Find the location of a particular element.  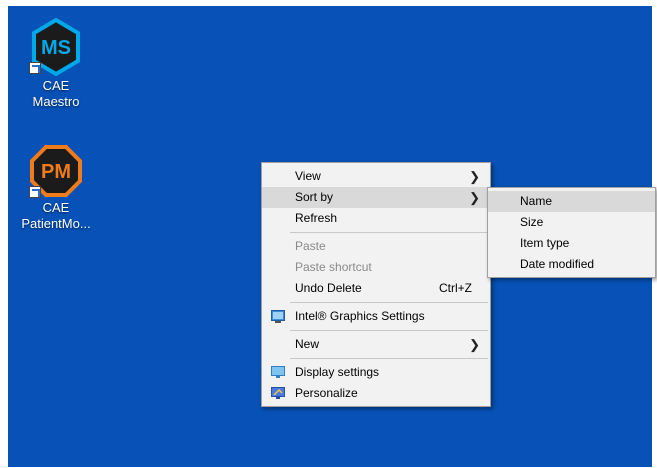

menu-item-new: New ❯ is located at coordinates (376, 344).